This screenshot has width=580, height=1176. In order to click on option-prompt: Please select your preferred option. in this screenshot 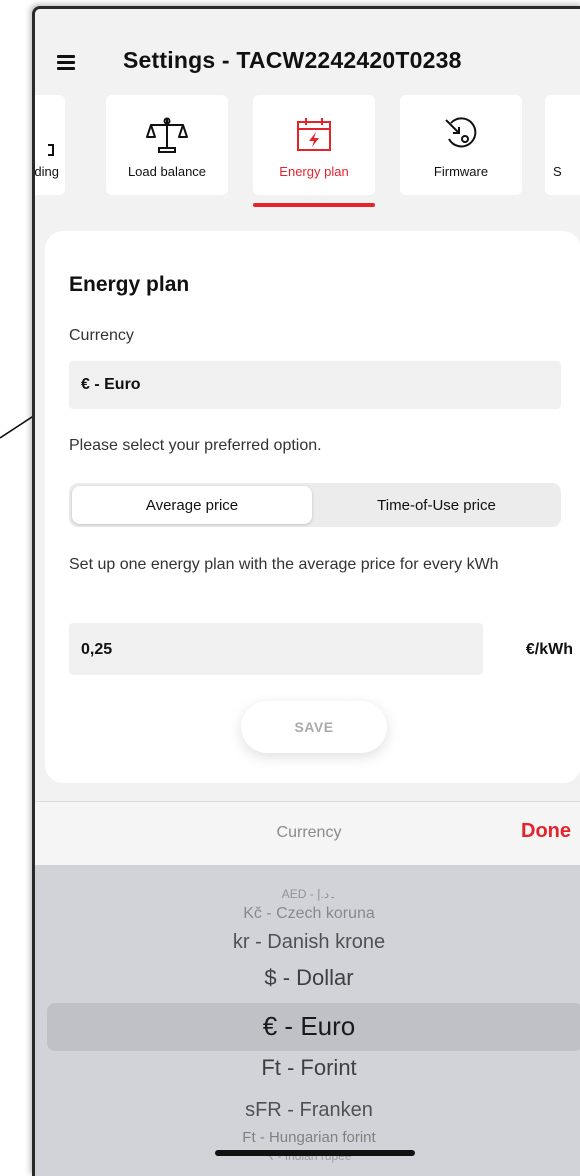, I will do `click(195, 445)`.